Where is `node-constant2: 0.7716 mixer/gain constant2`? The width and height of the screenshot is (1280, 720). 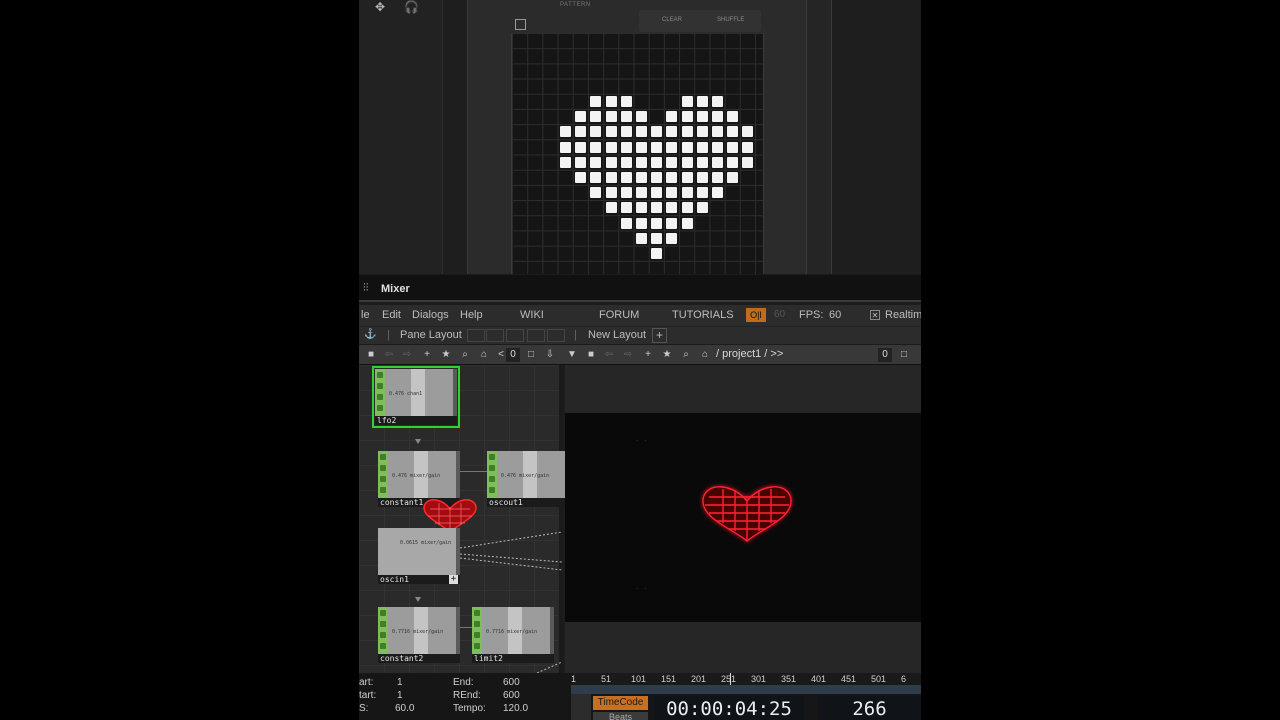 node-constant2: 0.7716 mixer/gain constant2 is located at coordinates (419, 635).